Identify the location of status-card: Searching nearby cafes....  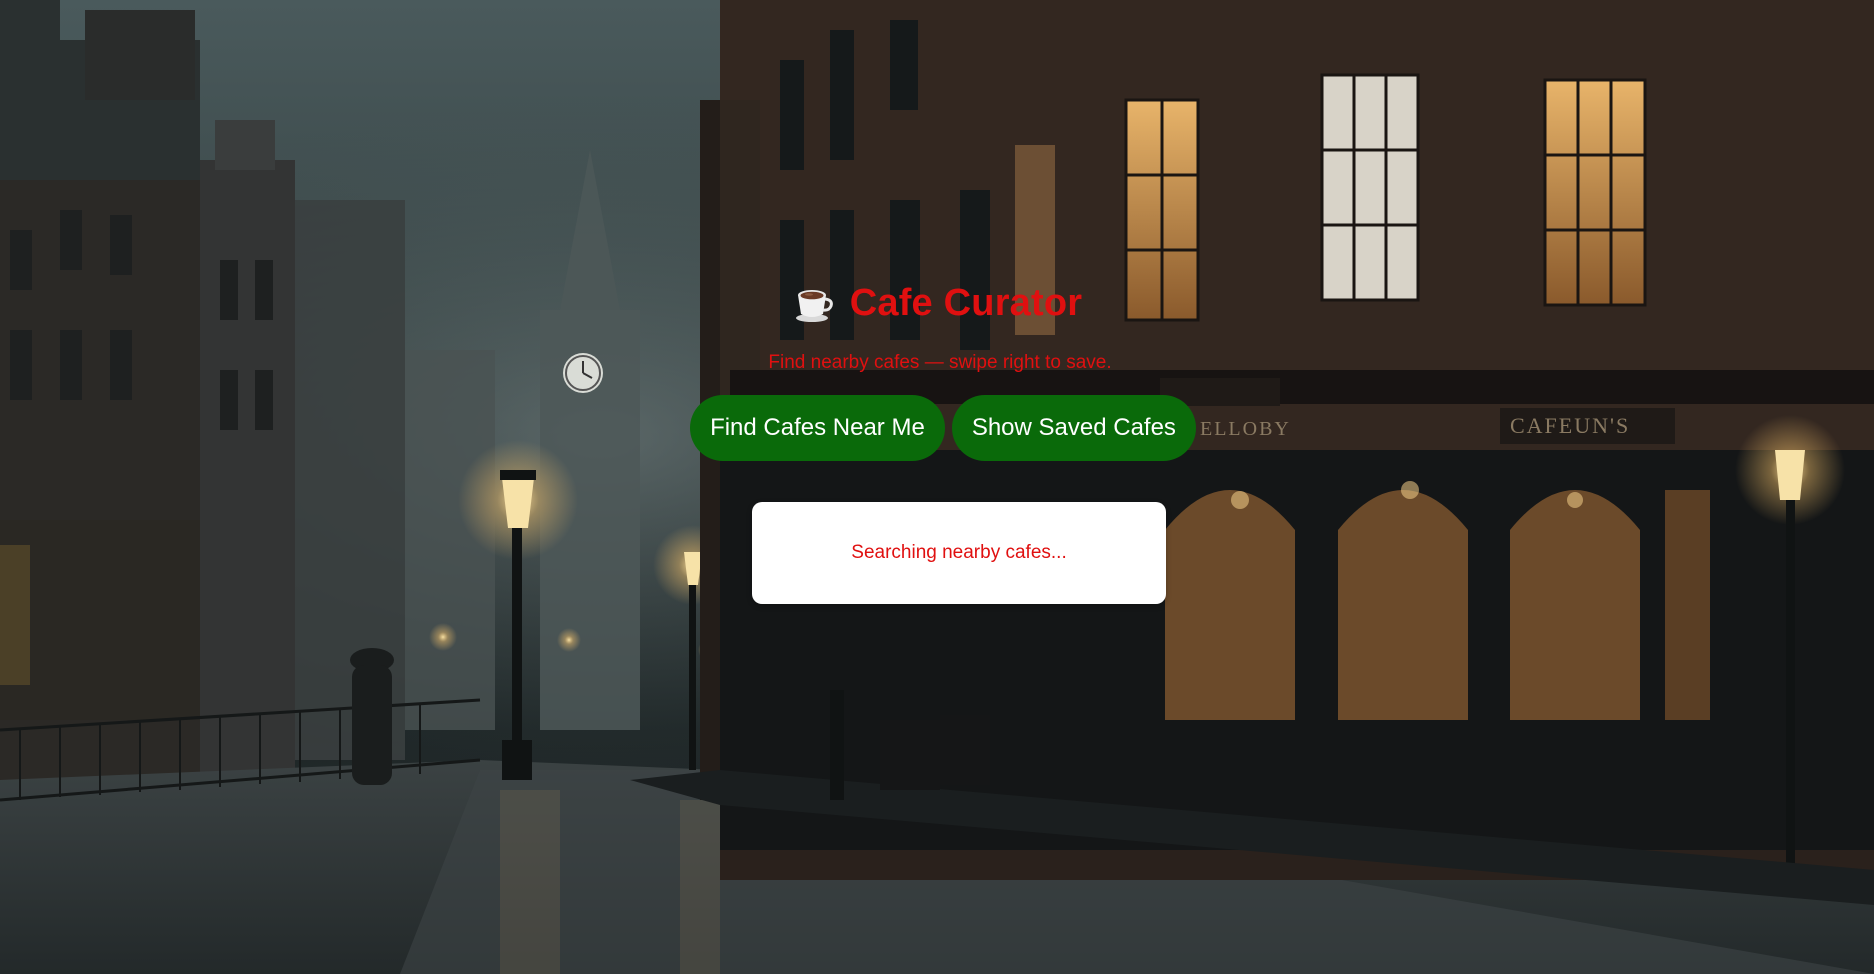
(959, 553).